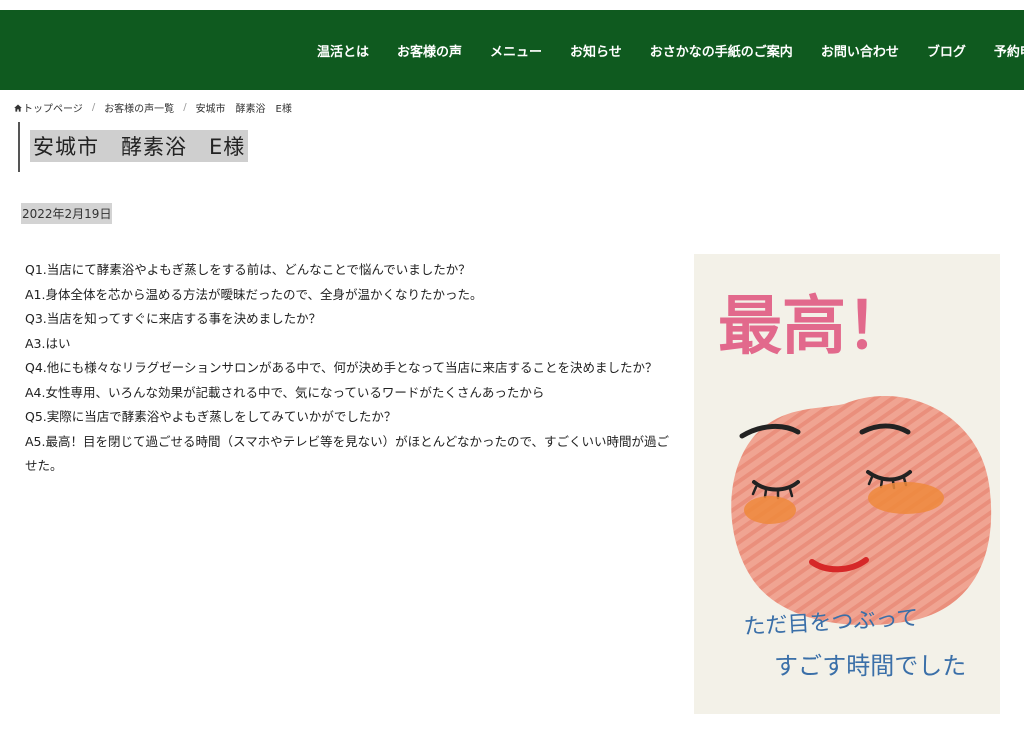 This screenshot has width=1024, height=739. I want to click on nav-item-onkatsu: 温活とは, so click(343, 50).